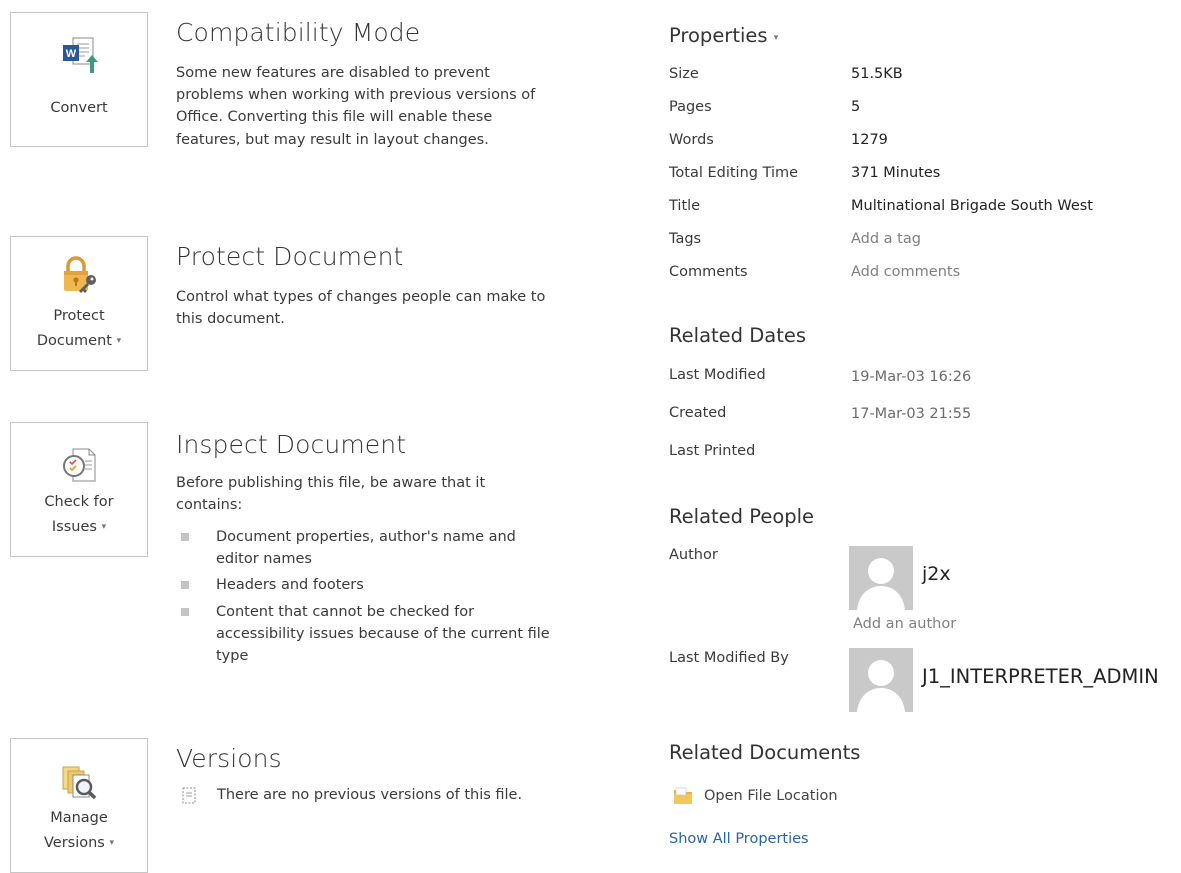 This screenshot has width=1181, height=873. Describe the element at coordinates (229, 758) in the screenshot. I see `versions-title: Versions` at that location.